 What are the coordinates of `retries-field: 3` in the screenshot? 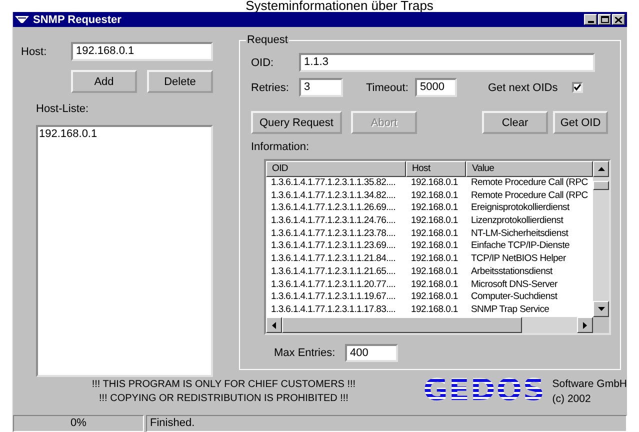 It's located at (321, 87).